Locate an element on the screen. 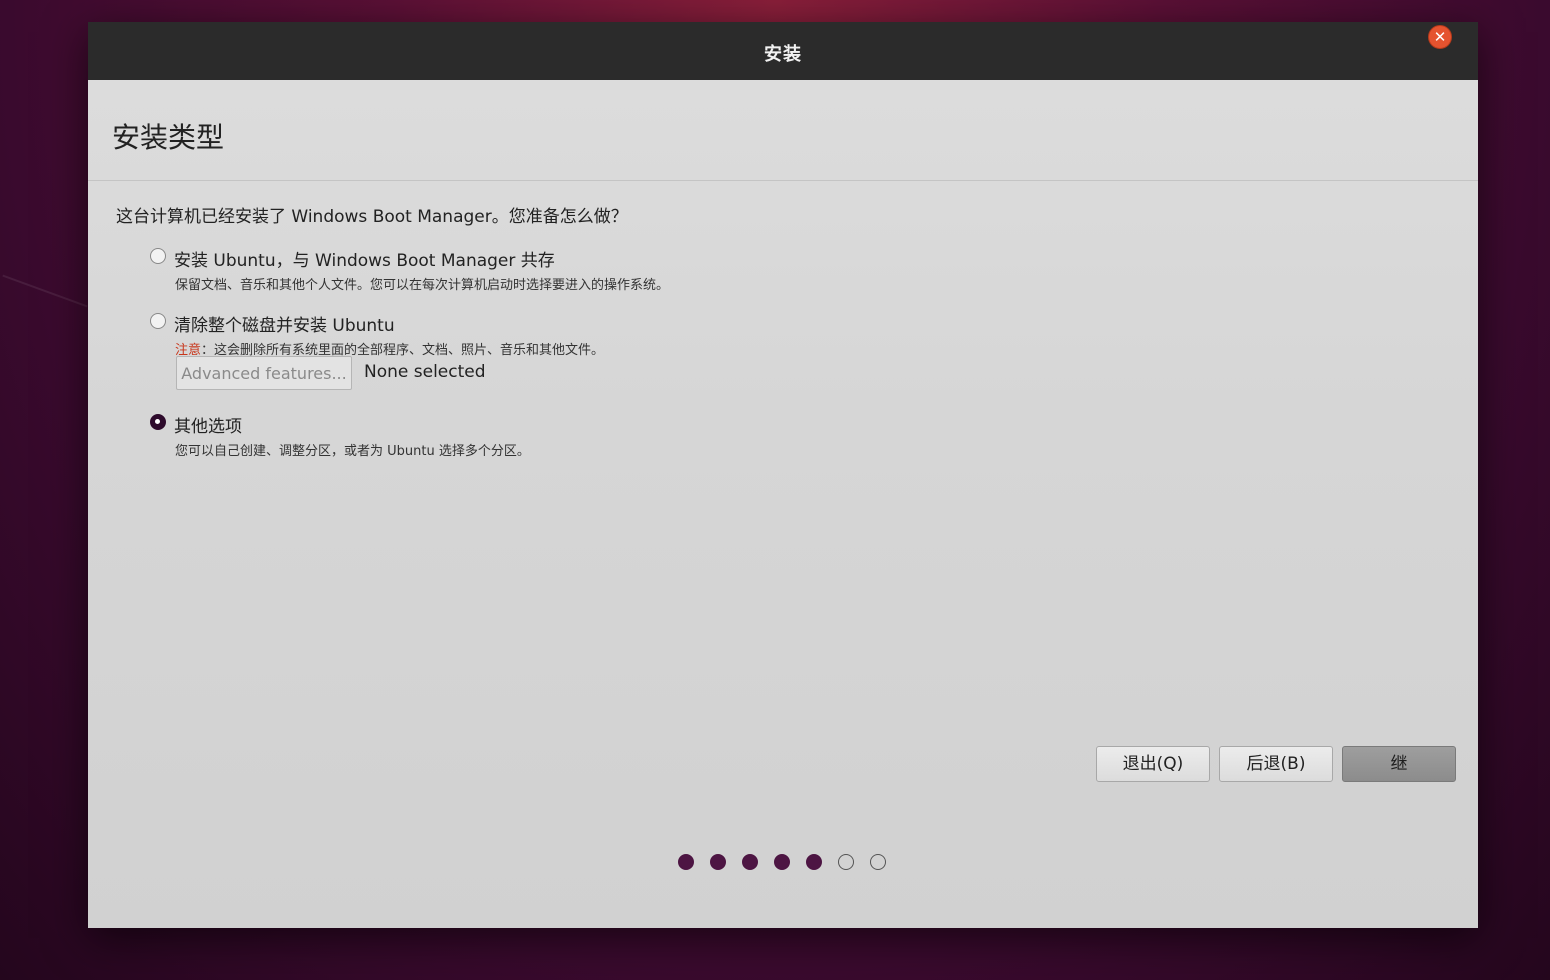  radio-erase-disk is located at coordinates (158, 321).